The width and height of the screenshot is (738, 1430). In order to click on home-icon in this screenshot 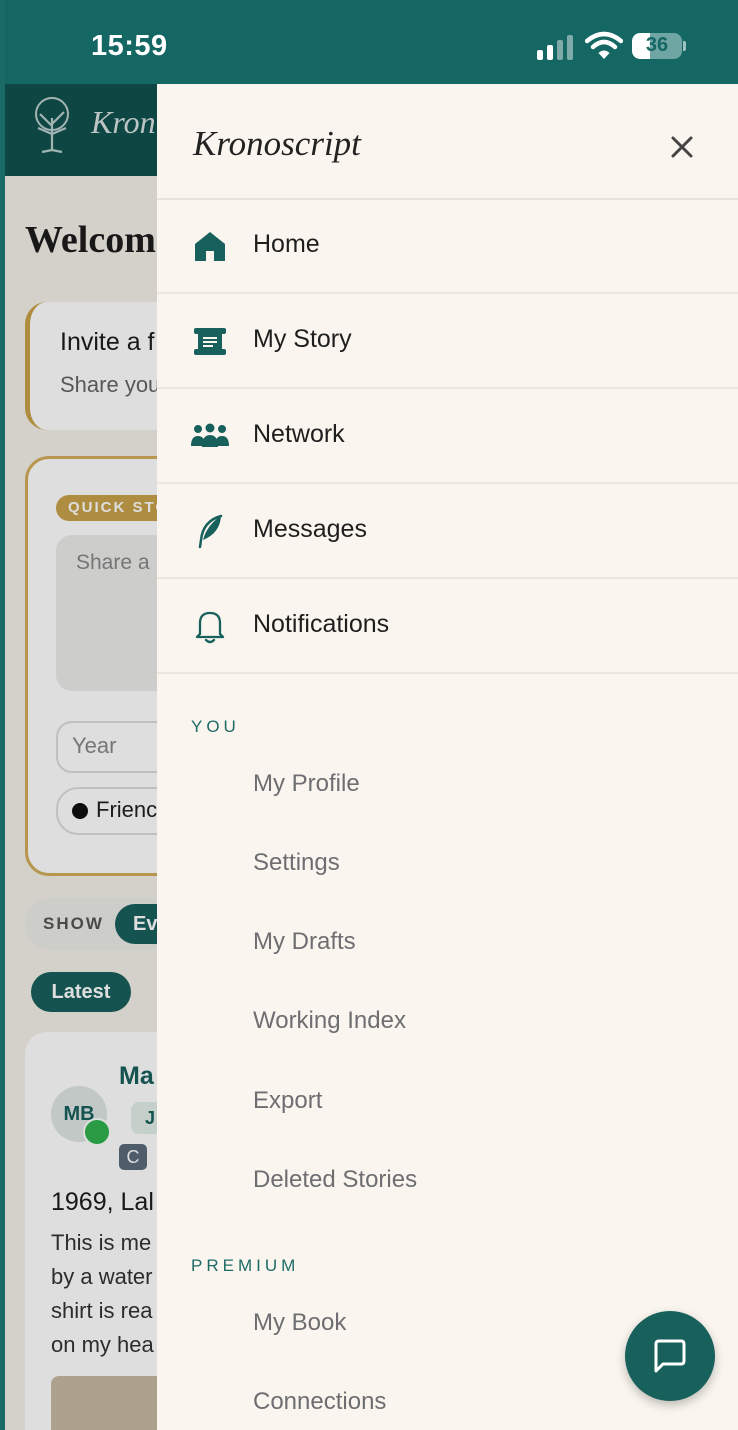, I will do `click(210, 246)`.